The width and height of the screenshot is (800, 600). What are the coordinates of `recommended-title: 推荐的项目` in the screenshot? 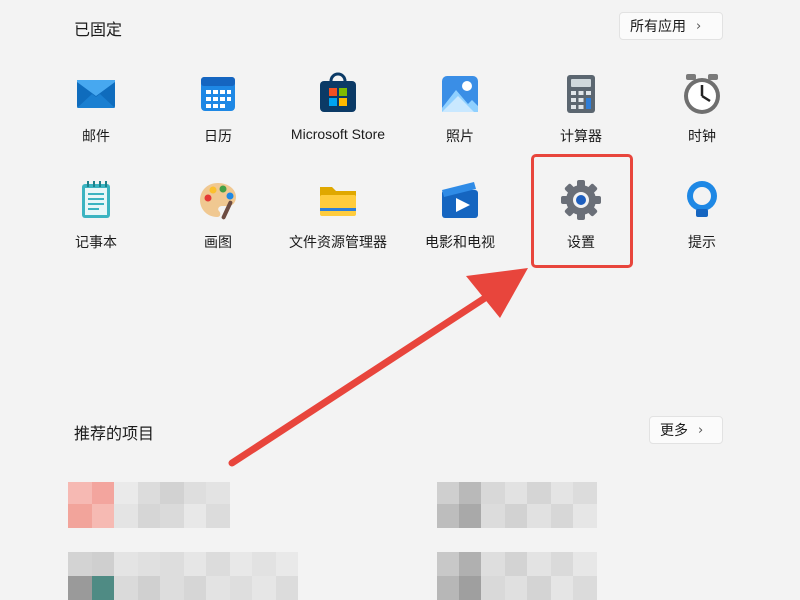 It's located at (114, 433).